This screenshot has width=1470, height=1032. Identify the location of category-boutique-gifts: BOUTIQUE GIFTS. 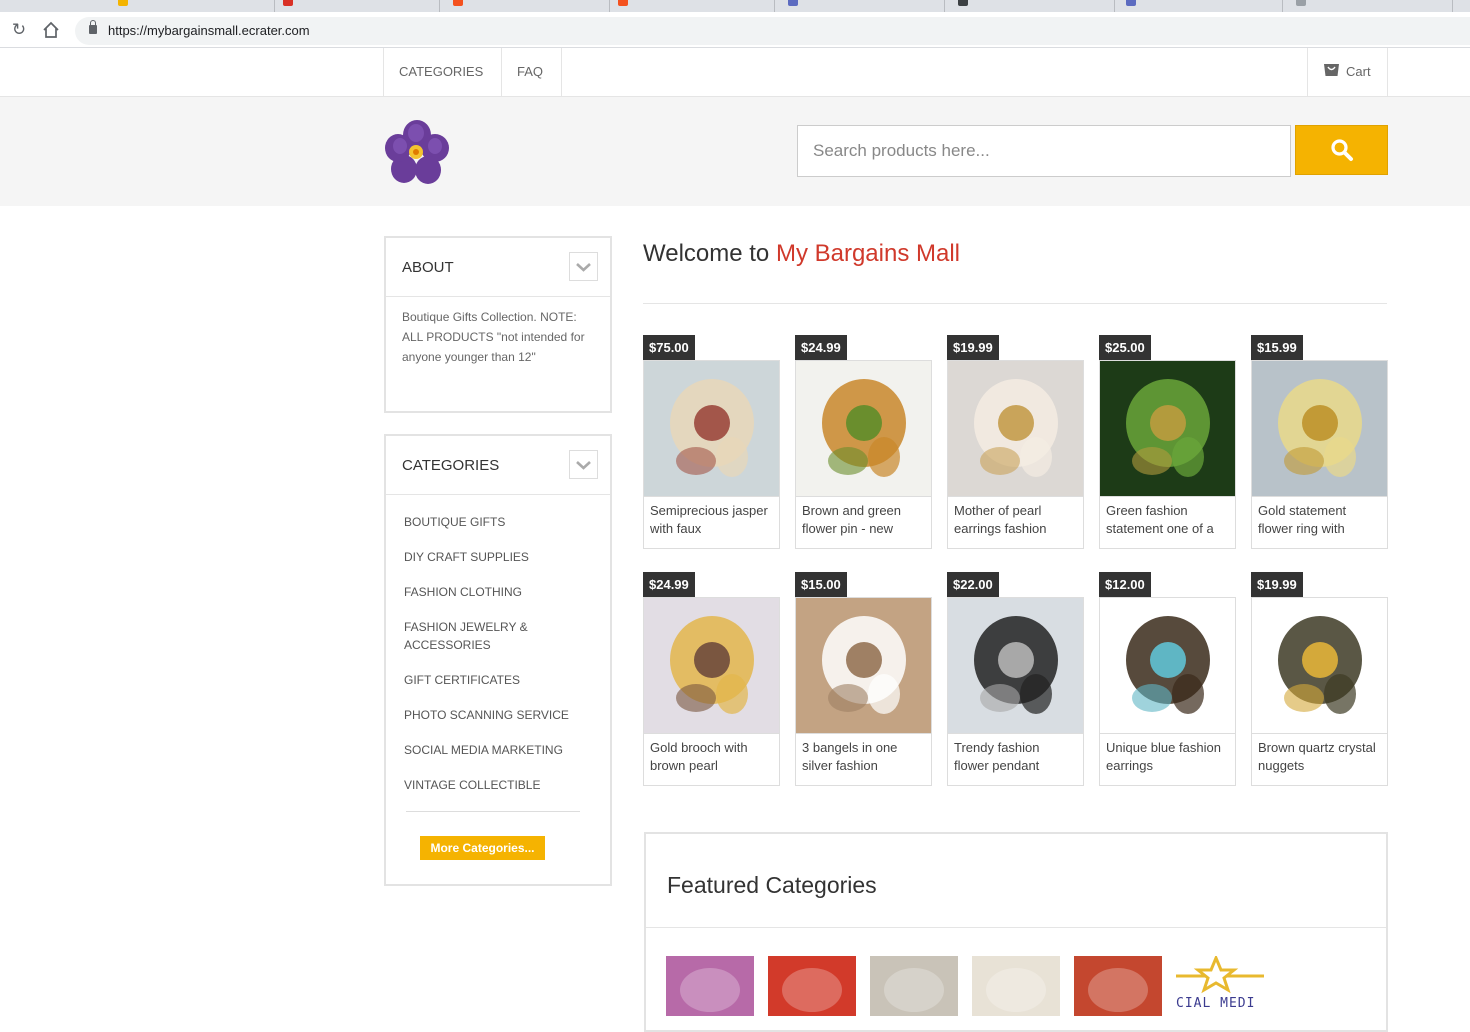
(498, 522).